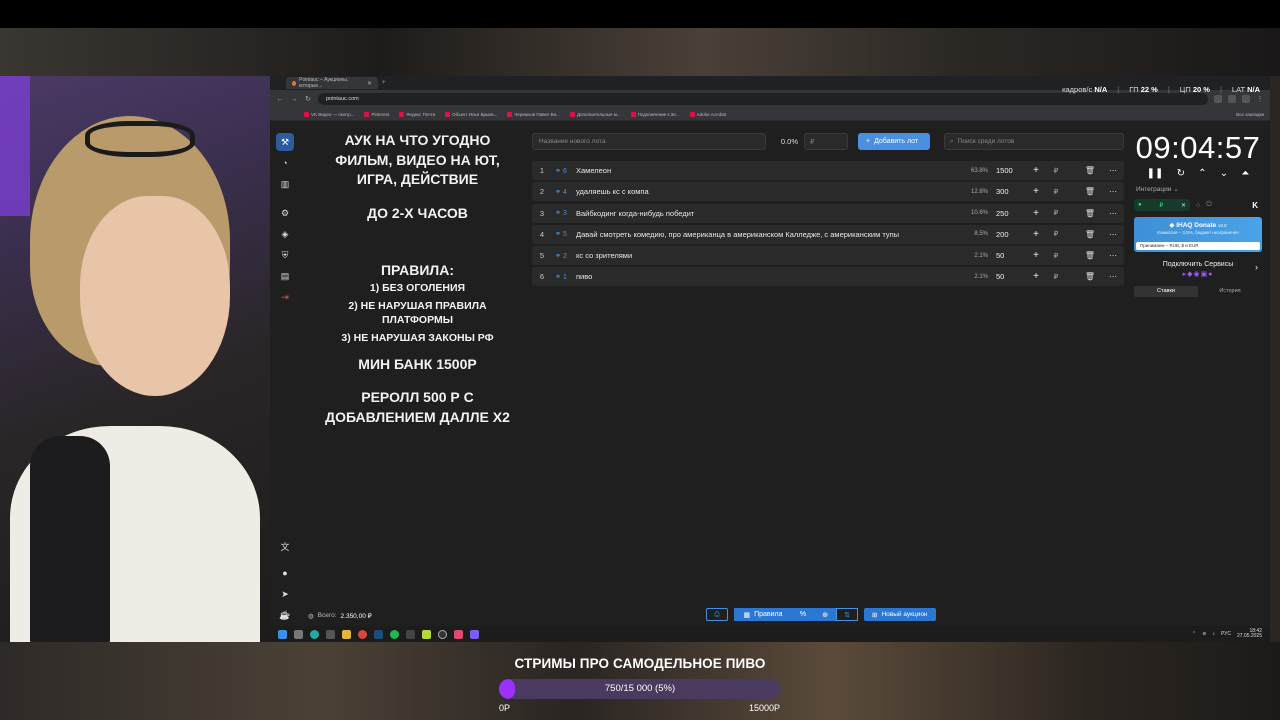  I want to click on bookmark-item: Adobe Acrobat, so click(707, 114).